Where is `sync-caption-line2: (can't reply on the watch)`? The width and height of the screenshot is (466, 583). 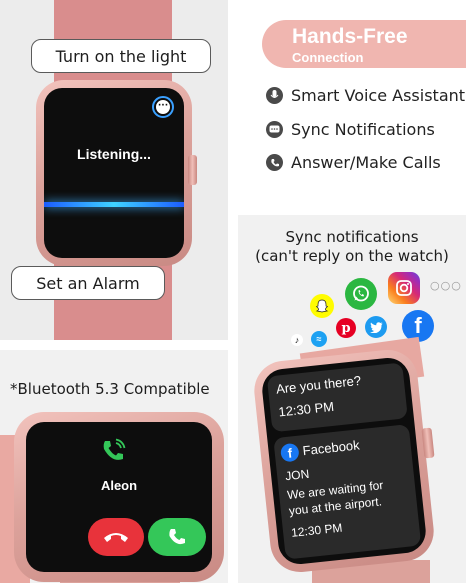
sync-caption-line2: (can't reply on the watch) is located at coordinates (352, 256).